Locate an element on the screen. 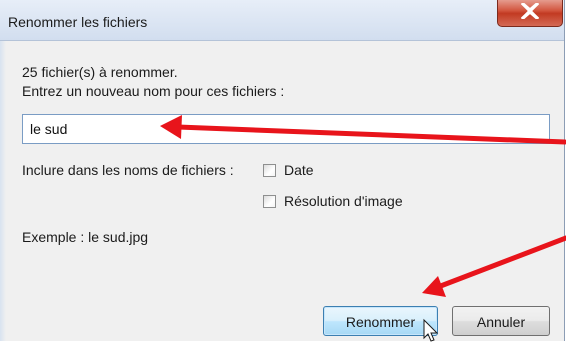 The width and height of the screenshot is (566, 342). close-button is located at coordinates (530, 13).